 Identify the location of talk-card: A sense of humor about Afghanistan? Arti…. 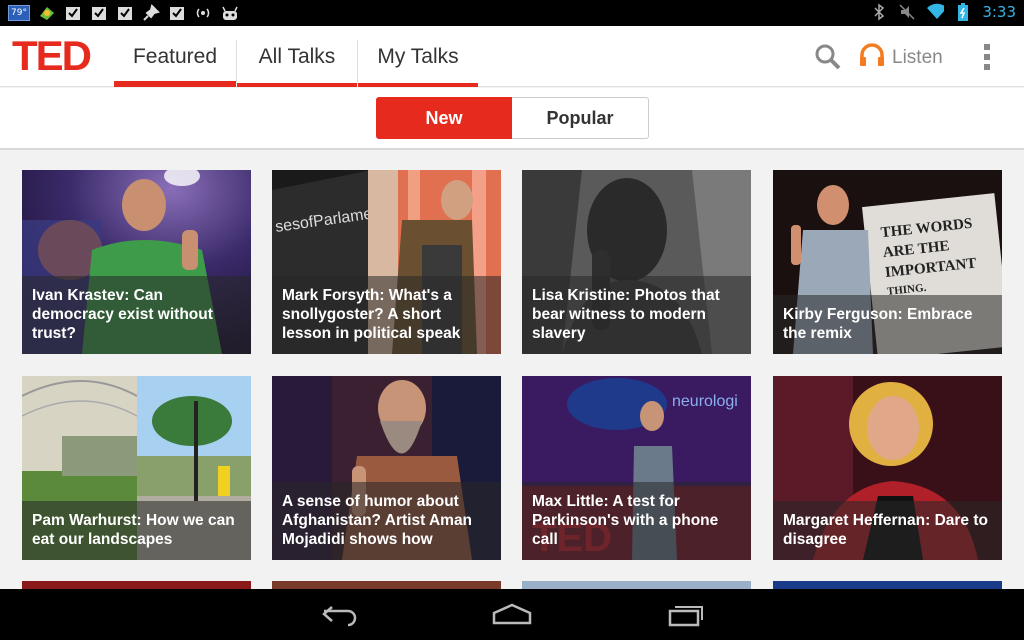
(386, 468).